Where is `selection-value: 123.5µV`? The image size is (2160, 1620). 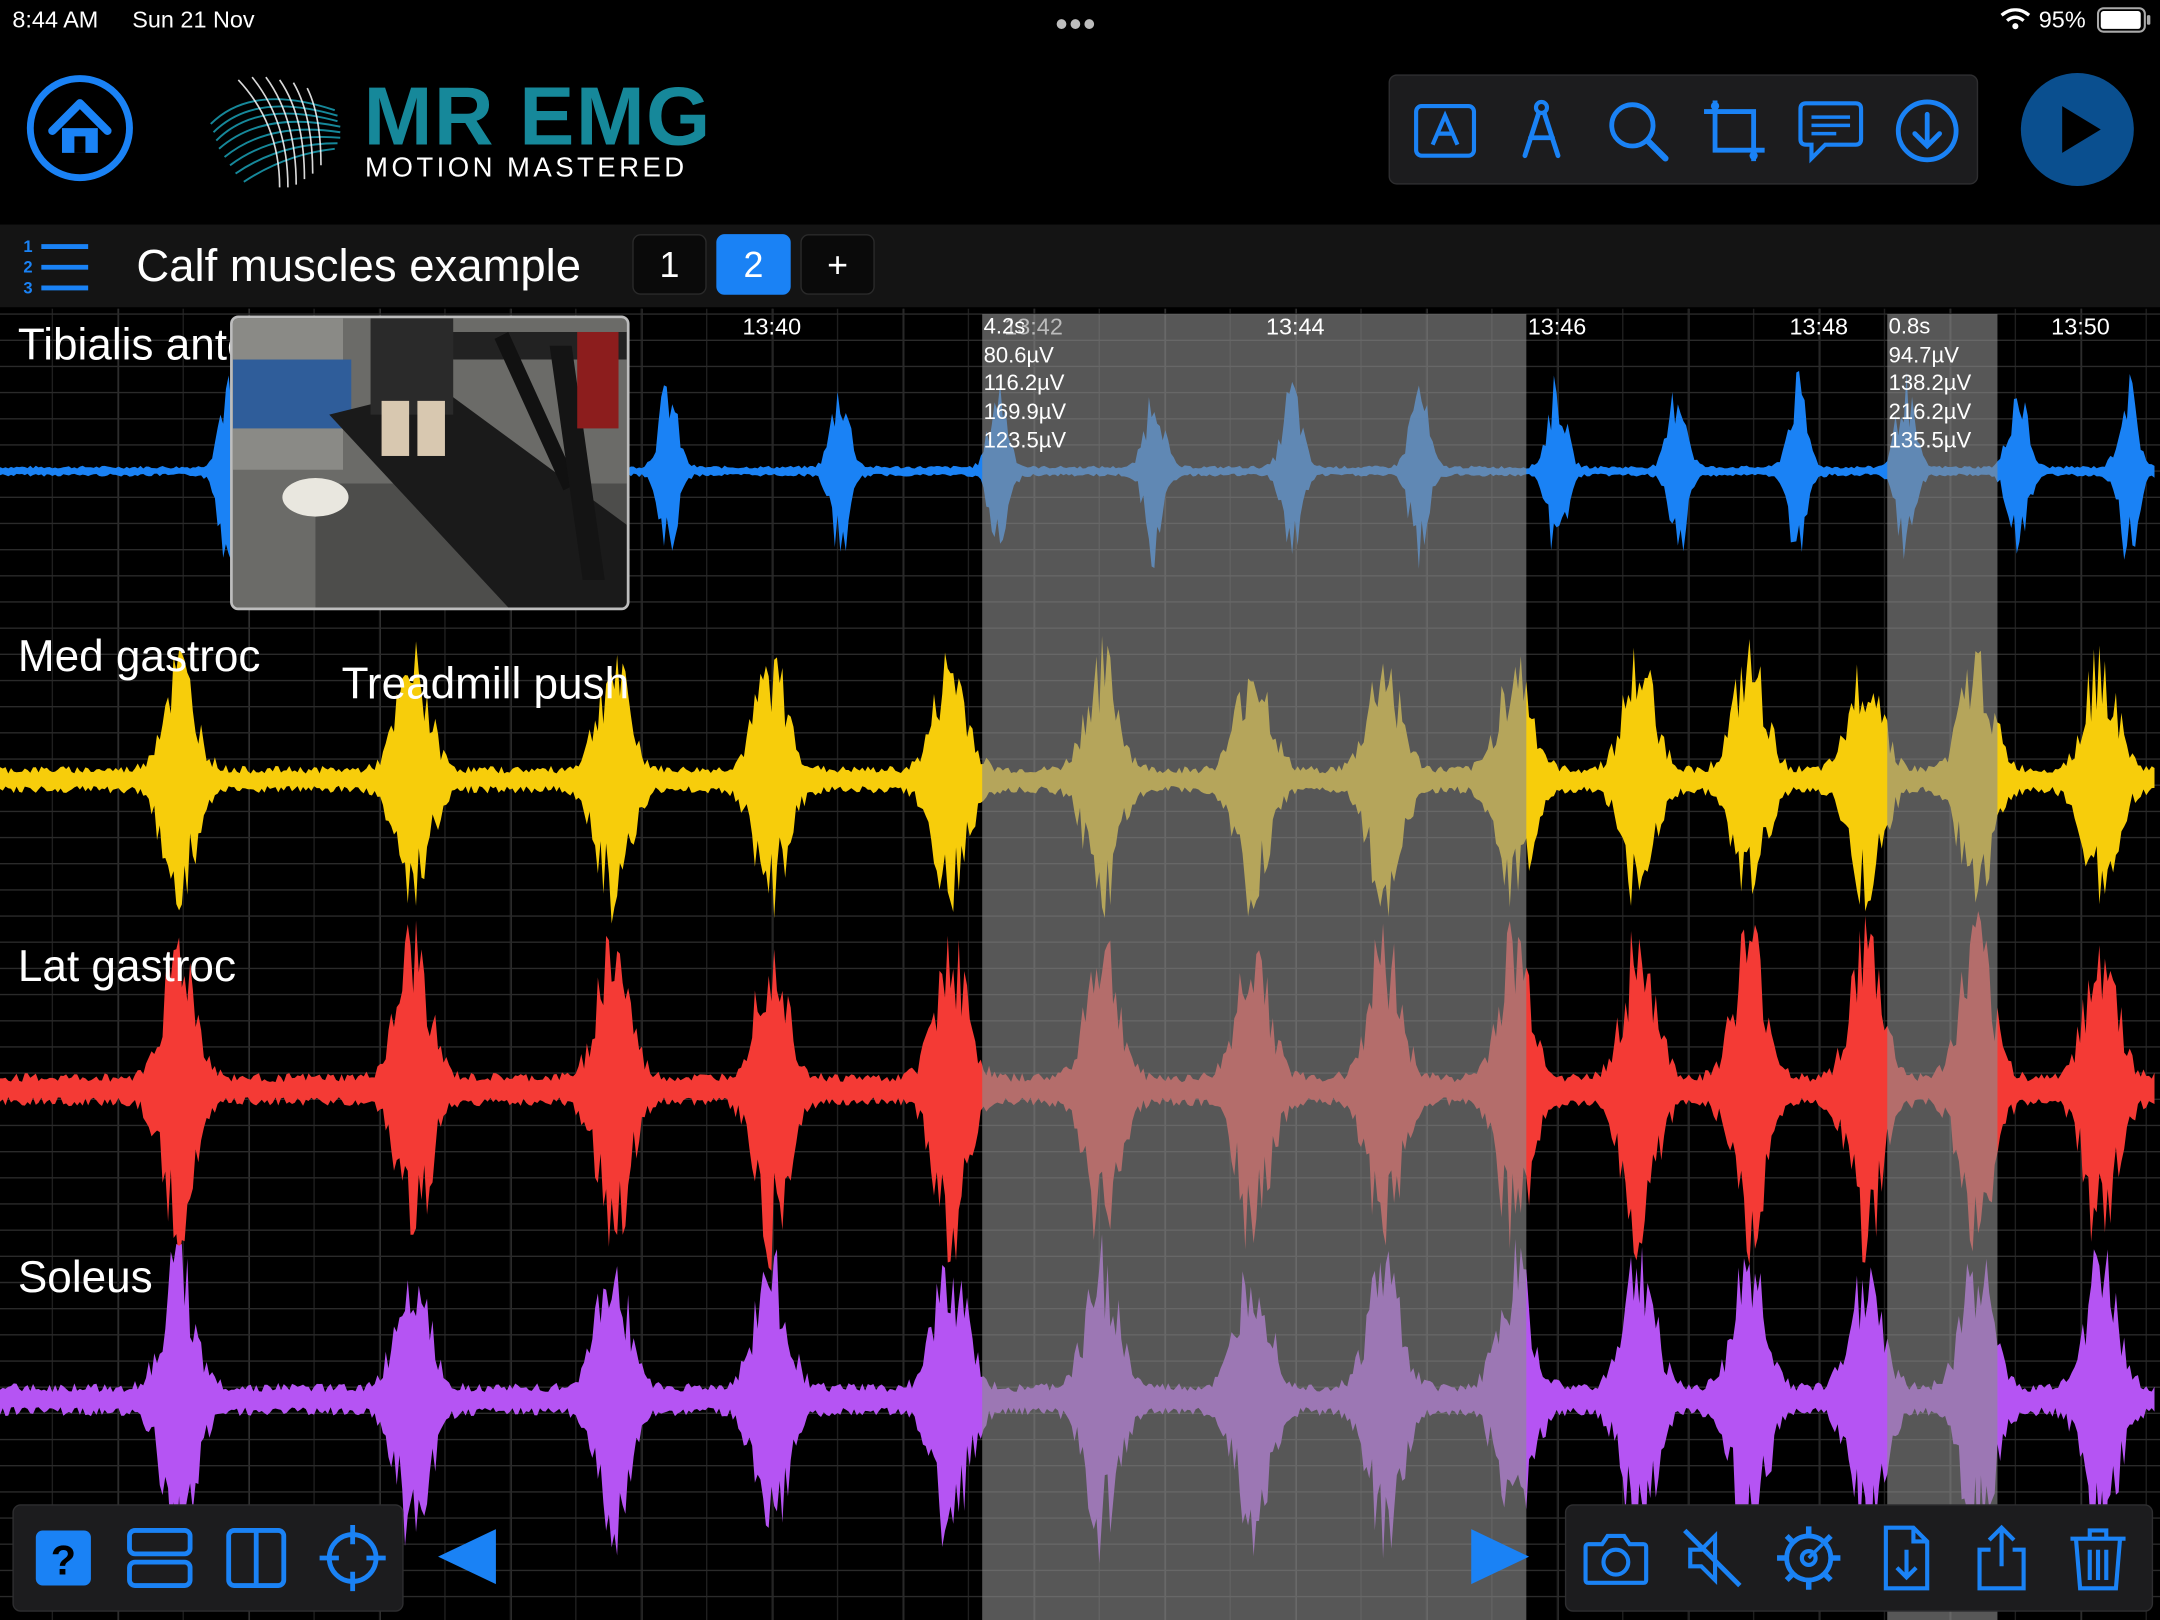
selection-value: 123.5µV is located at coordinates (1025, 441).